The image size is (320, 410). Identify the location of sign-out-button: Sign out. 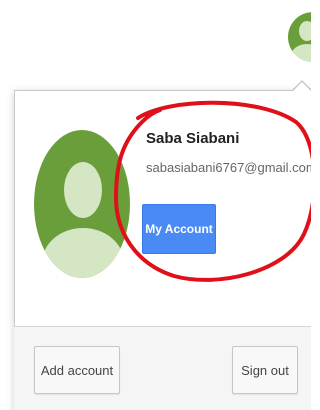
(265, 370).